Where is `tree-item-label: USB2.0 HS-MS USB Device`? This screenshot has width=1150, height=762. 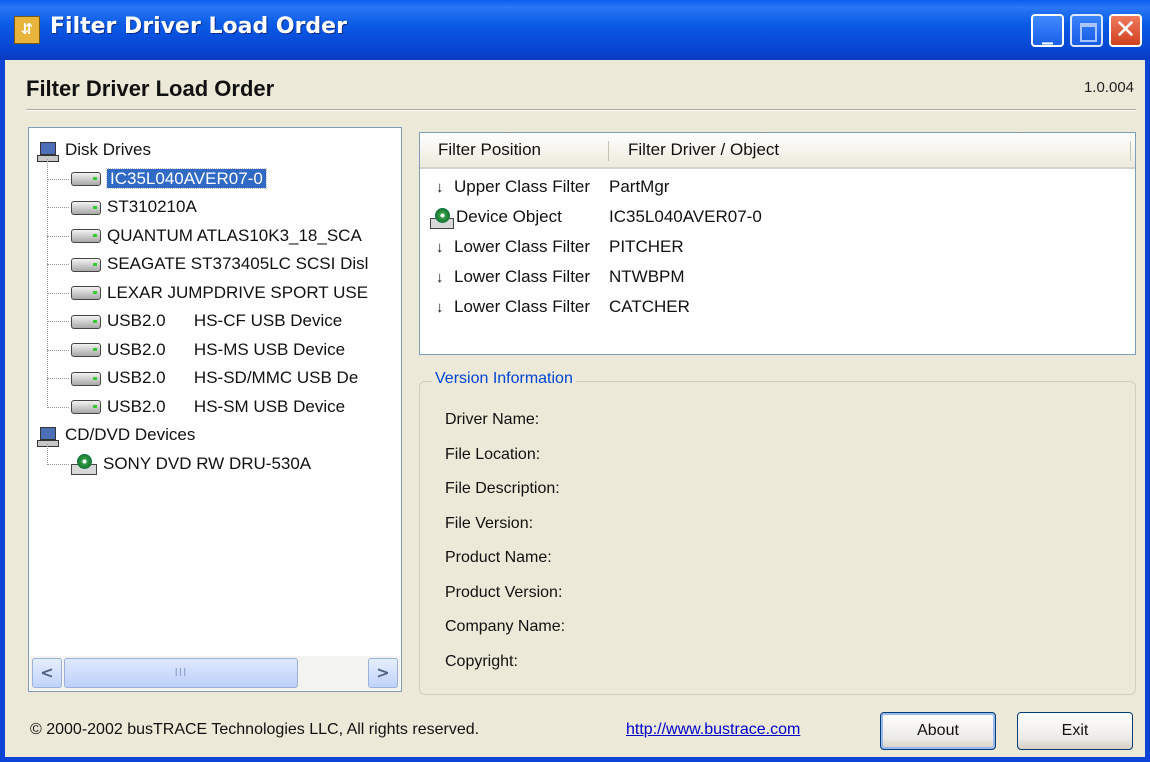 tree-item-label: USB2.0 HS-MS USB Device is located at coordinates (226, 349).